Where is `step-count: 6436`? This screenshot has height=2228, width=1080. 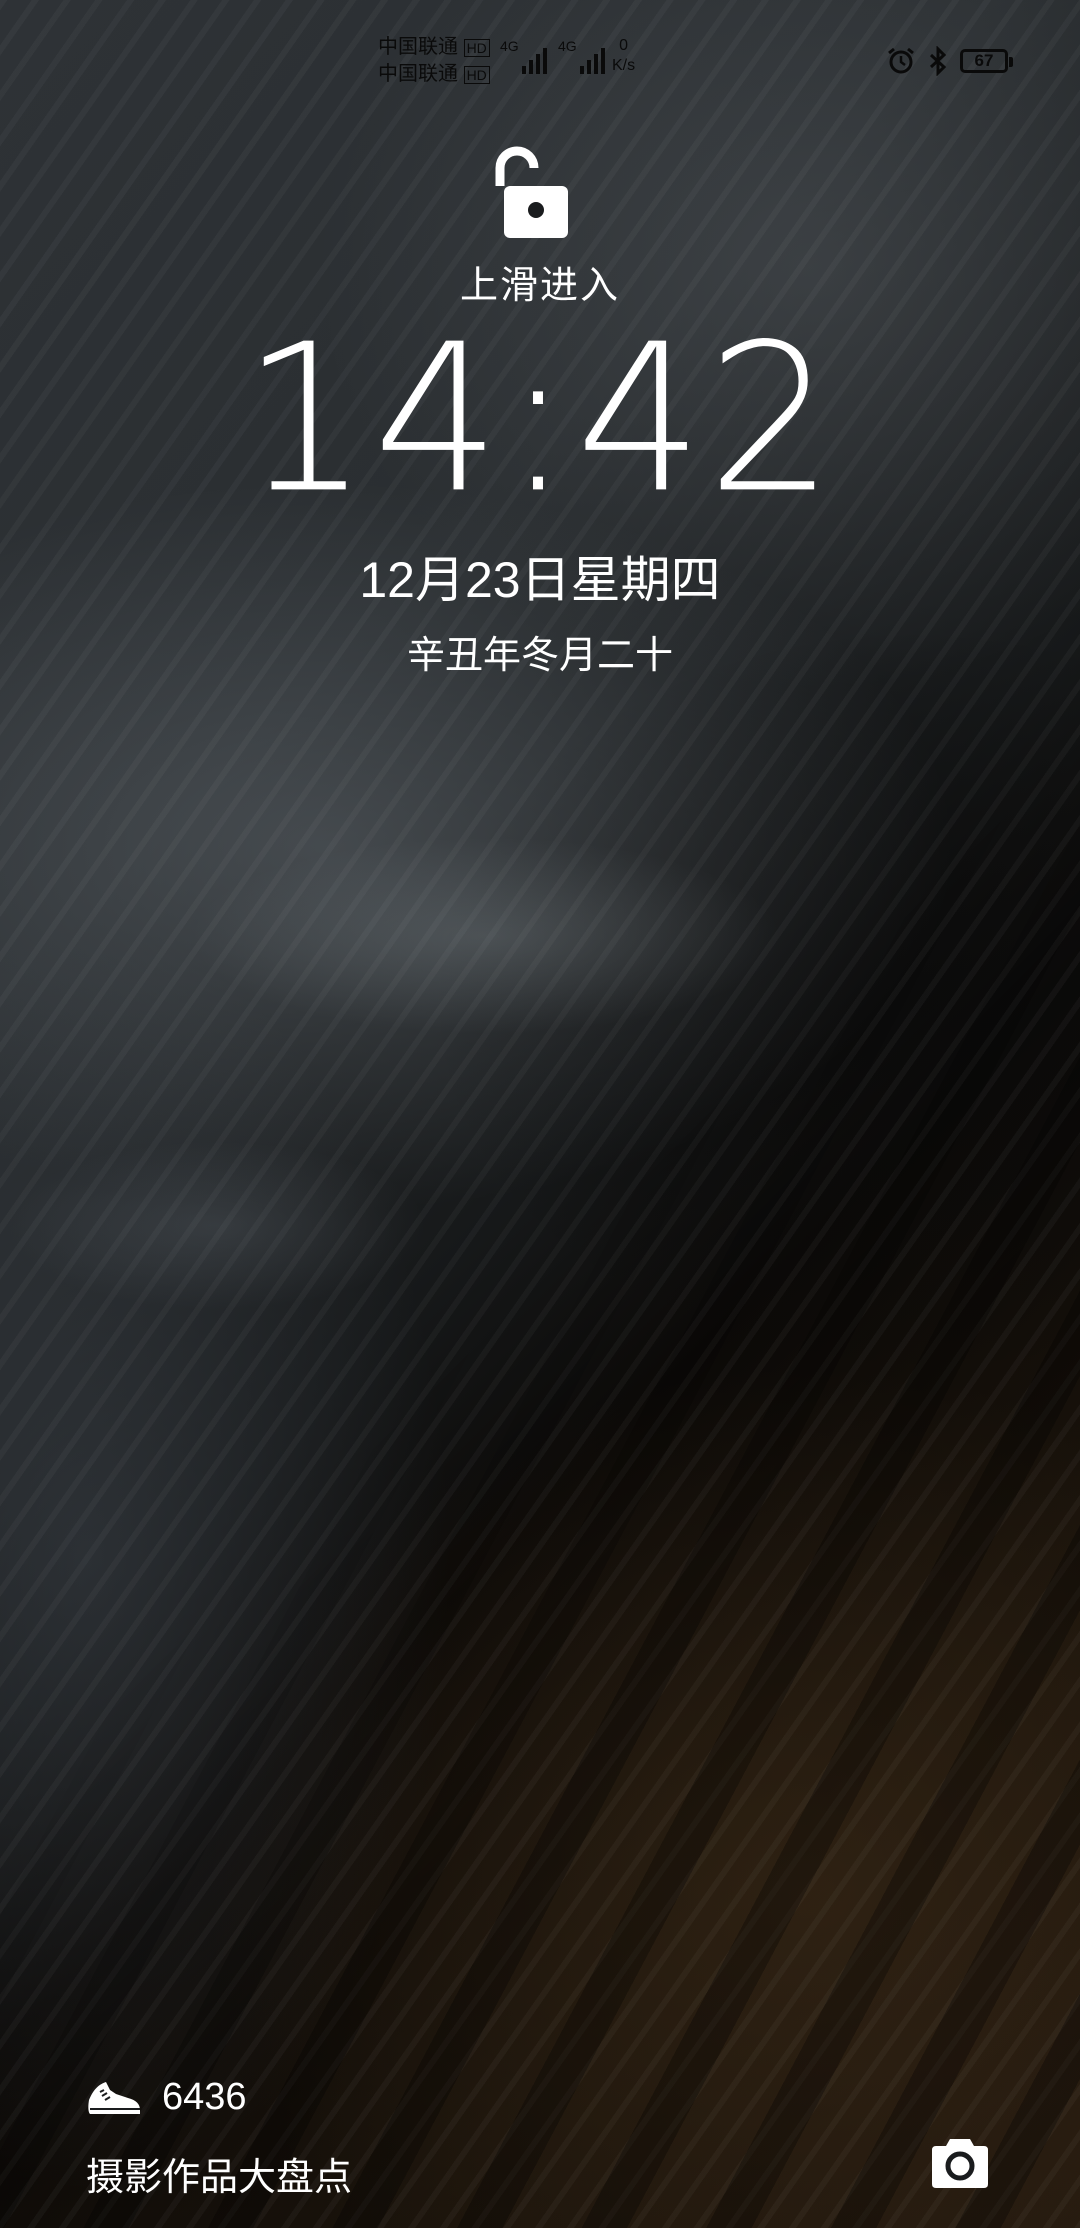
step-count: 6436 is located at coordinates (204, 2097).